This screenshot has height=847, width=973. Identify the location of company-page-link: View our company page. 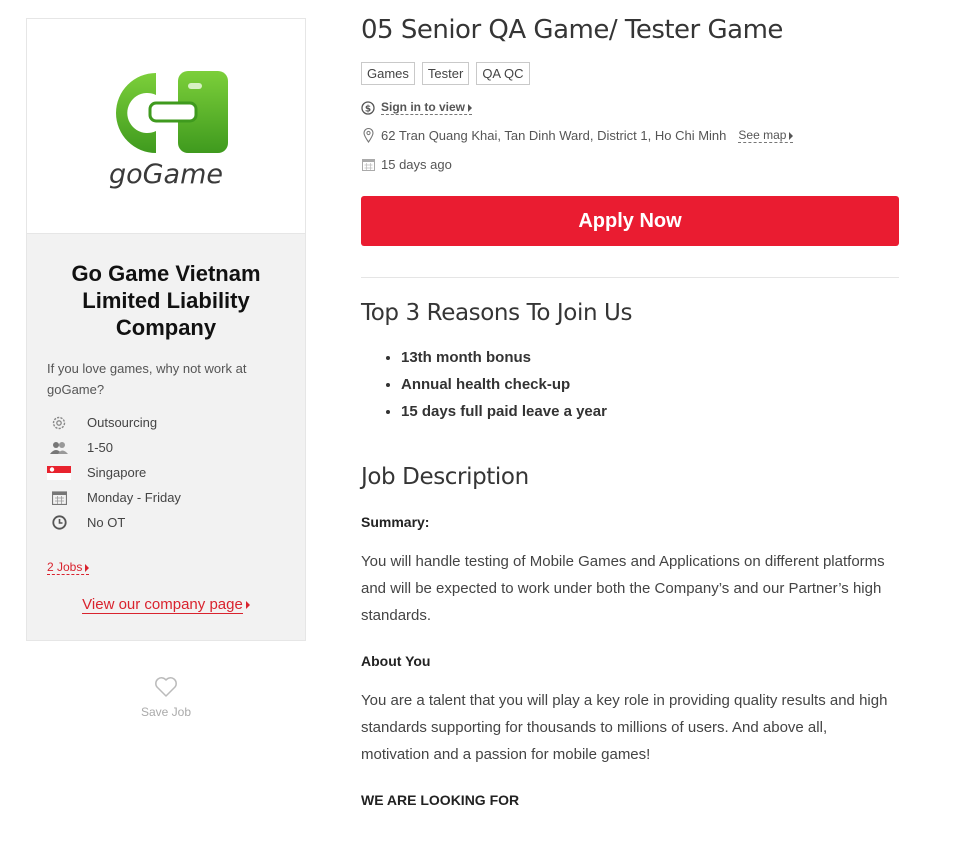
(166, 605).